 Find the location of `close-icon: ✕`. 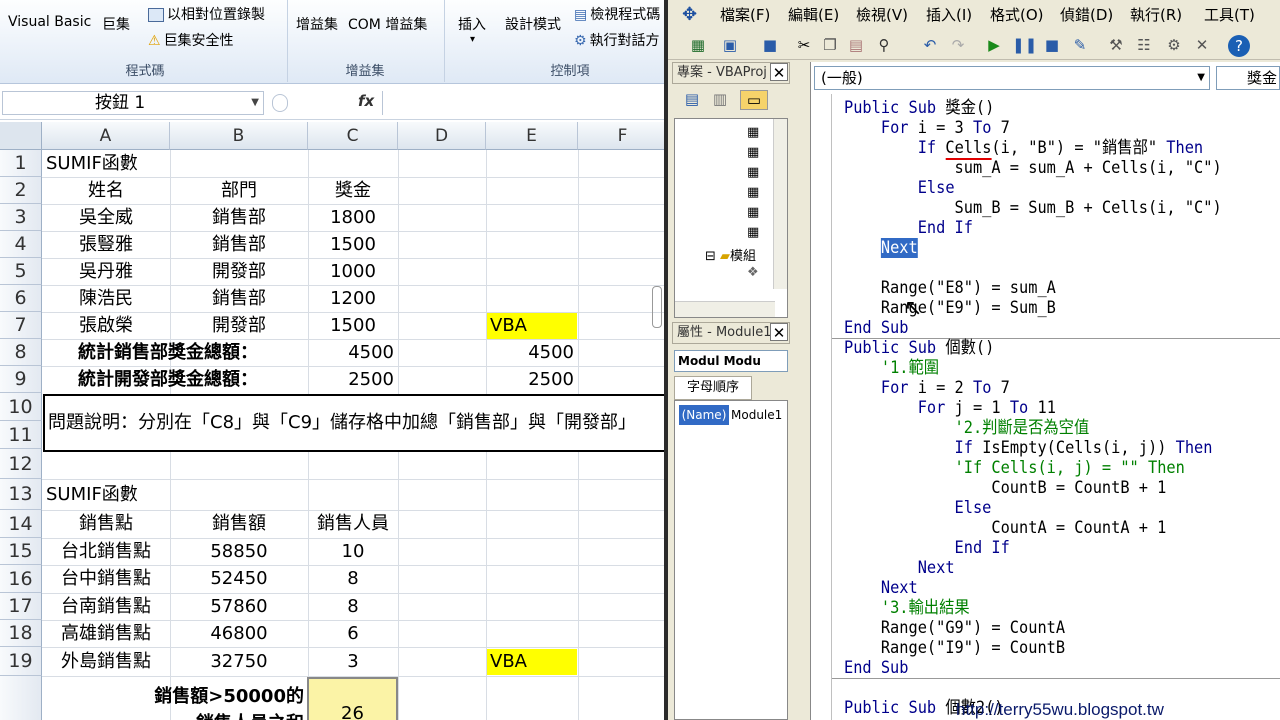

close-icon: ✕ is located at coordinates (779, 72).